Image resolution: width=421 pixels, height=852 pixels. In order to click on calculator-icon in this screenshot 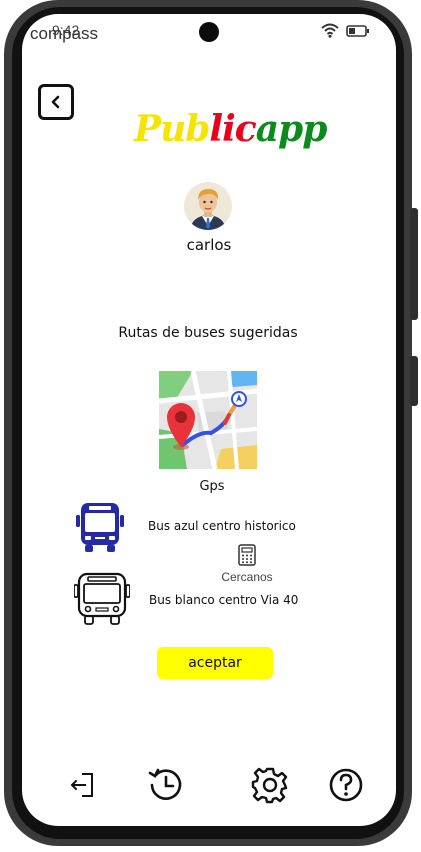, I will do `click(247, 555)`.